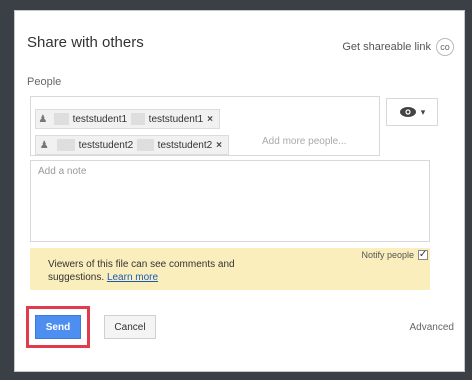  What do you see at coordinates (423, 255) in the screenshot?
I see `notify-checkbox: ✓` at bounding box center [423, 255].